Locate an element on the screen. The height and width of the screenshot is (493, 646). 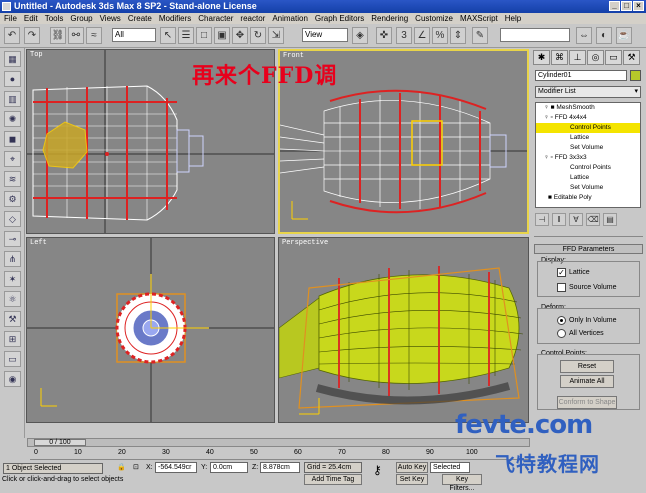
percent-snap-icon: % is located at coordinates (440, 35).